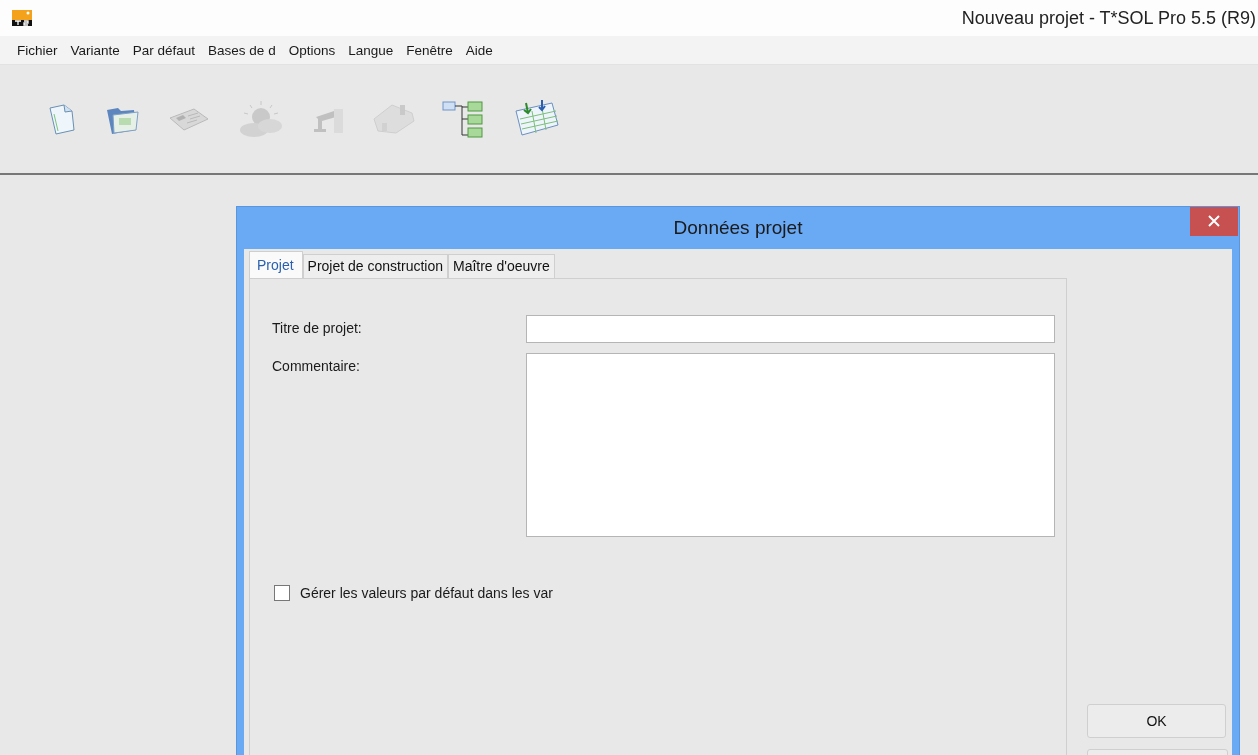  Describe the element at coordinates (370, 50) in the screenshot. I see `menu-item: Langue` at that location.